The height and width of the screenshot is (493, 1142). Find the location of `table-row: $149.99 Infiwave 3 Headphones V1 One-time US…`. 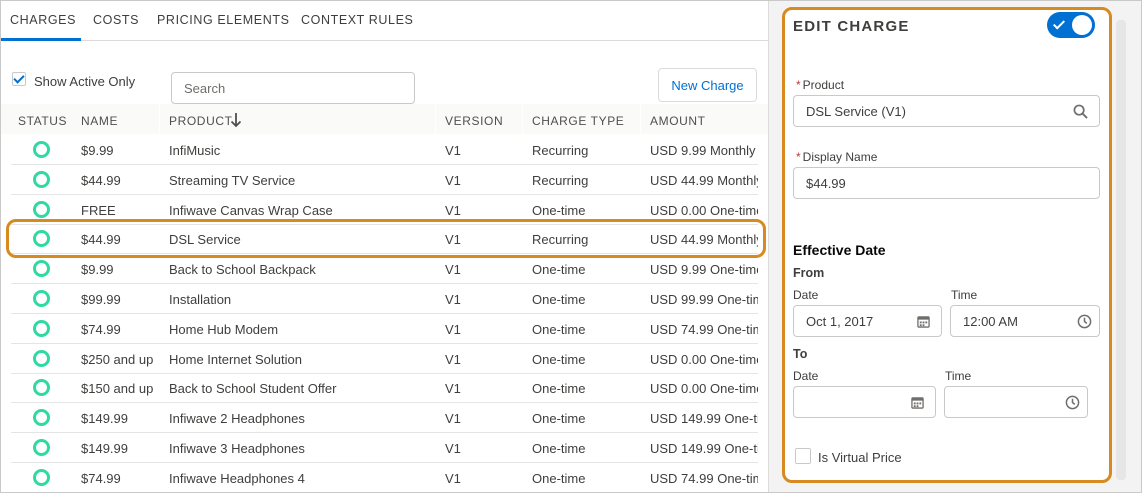

table-row: $149.99 Infiwave 3 Headphones V1 One-time US… is located at coordinates (384, 448).